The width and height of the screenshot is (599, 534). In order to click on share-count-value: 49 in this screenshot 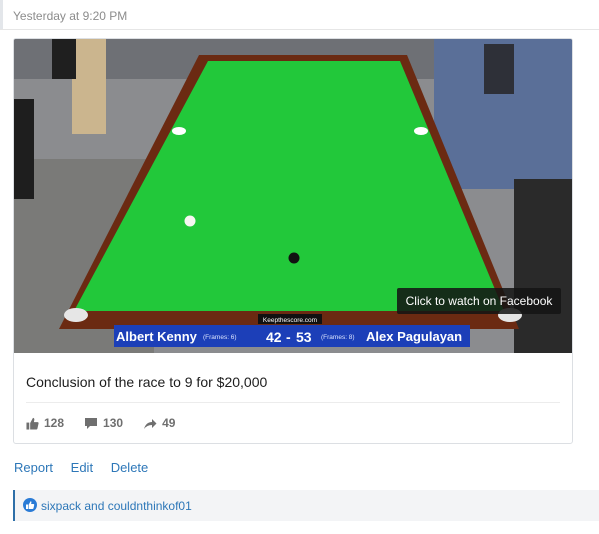, I will do `click(169, 423)`.